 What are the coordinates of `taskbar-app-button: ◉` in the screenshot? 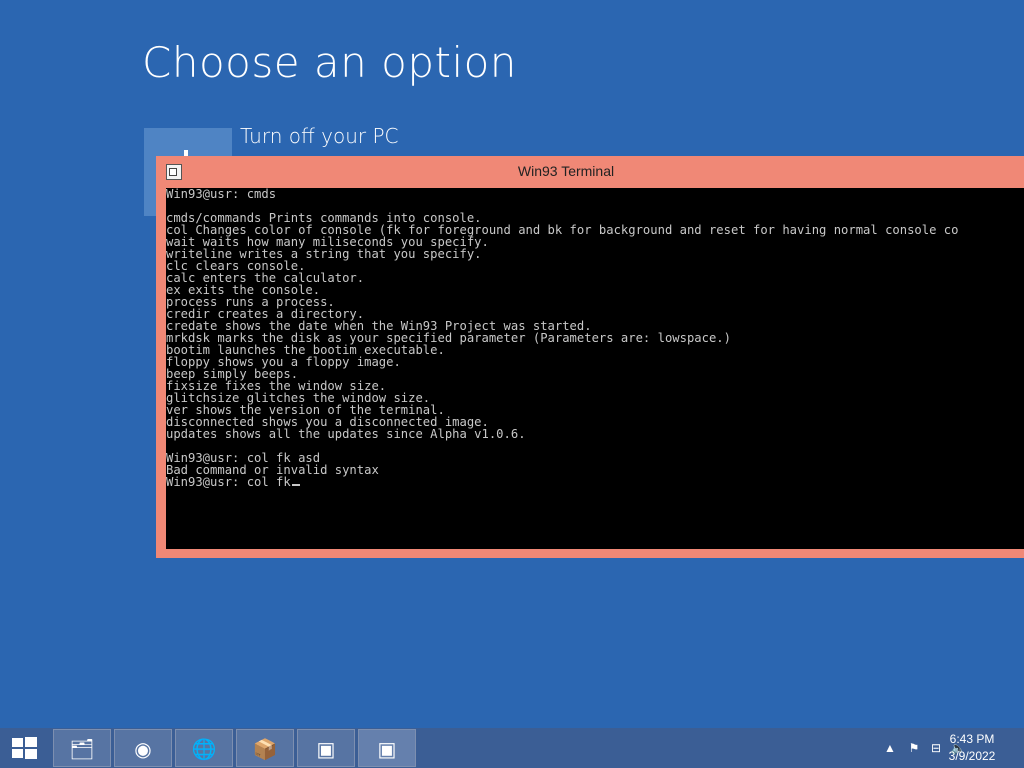 It's located at (143, 748).